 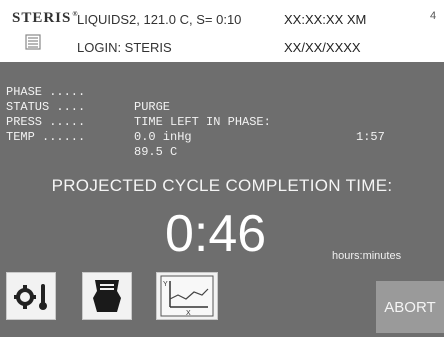 What do you see at coordinates (91, 137) in the screenshot?
I see `temp-row: TEMP ...... 89.5 C` at bounding box center [91, 137].